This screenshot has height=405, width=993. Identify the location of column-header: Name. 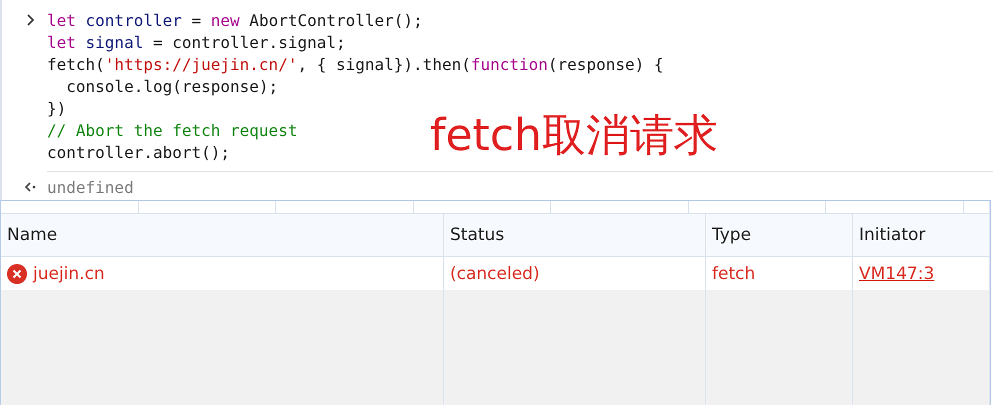
(32, 235).